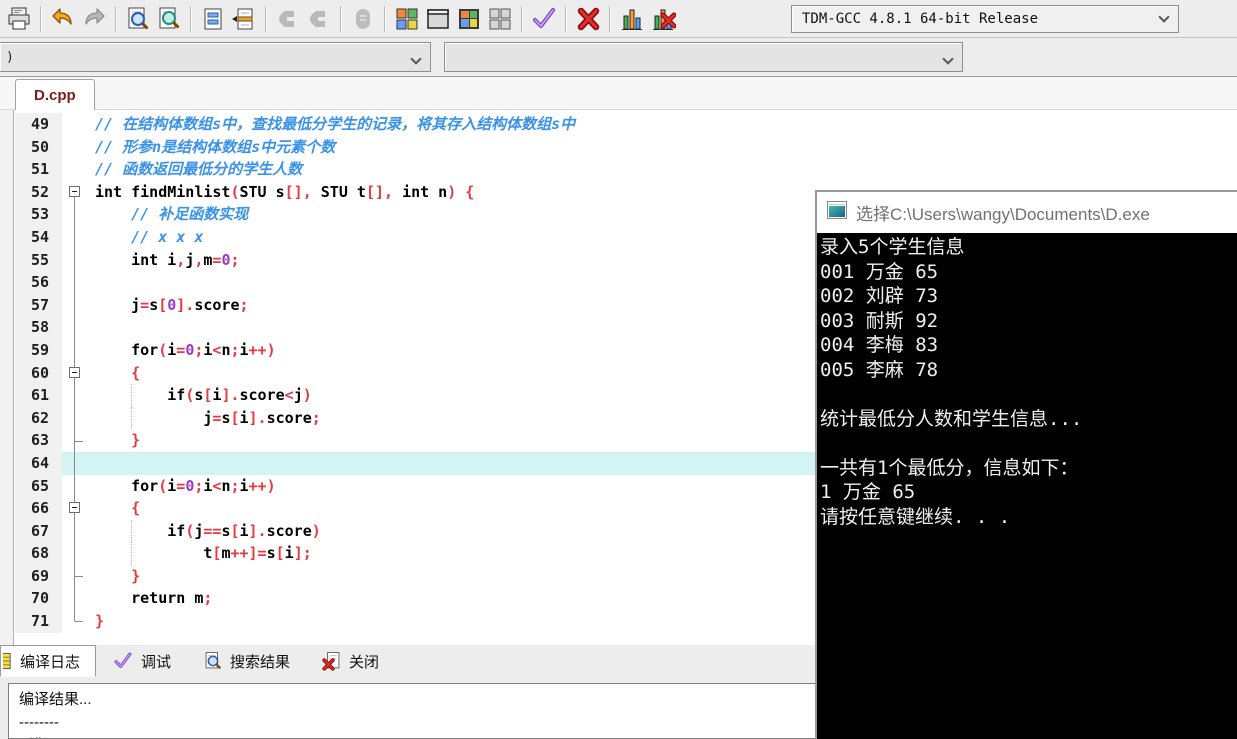  I want to click on line-number: 66, so click(38, 508).